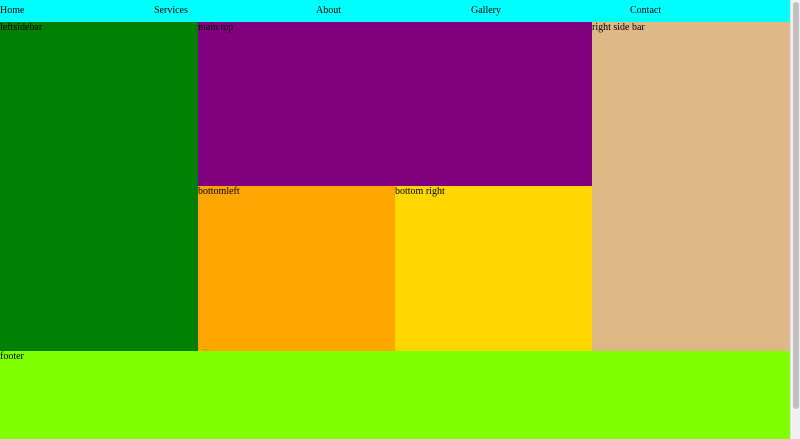 This screenshot has width=800, height=439. I want to click on nav-link-gallery: Gallery, so click(486, 11).